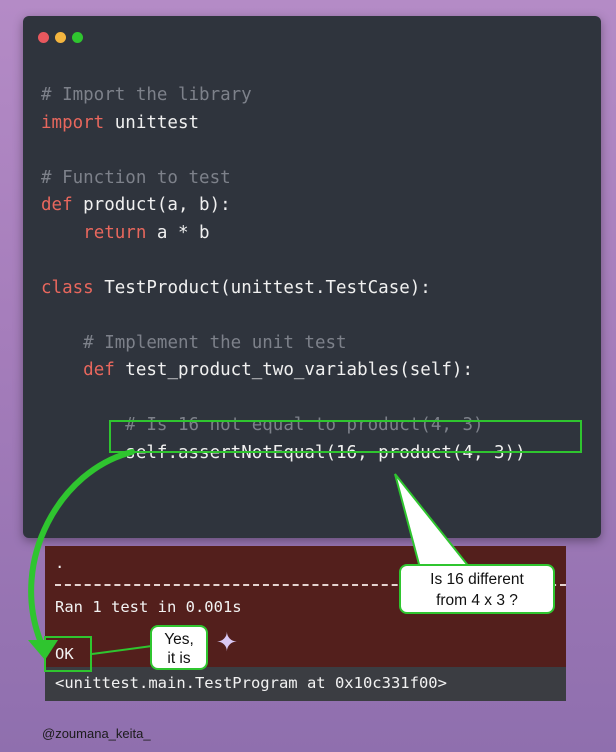 This screenshot has height=752, width=616. I want to click on question-callout: Is 16 different from 4 x 3 ?, so click(477, 589).